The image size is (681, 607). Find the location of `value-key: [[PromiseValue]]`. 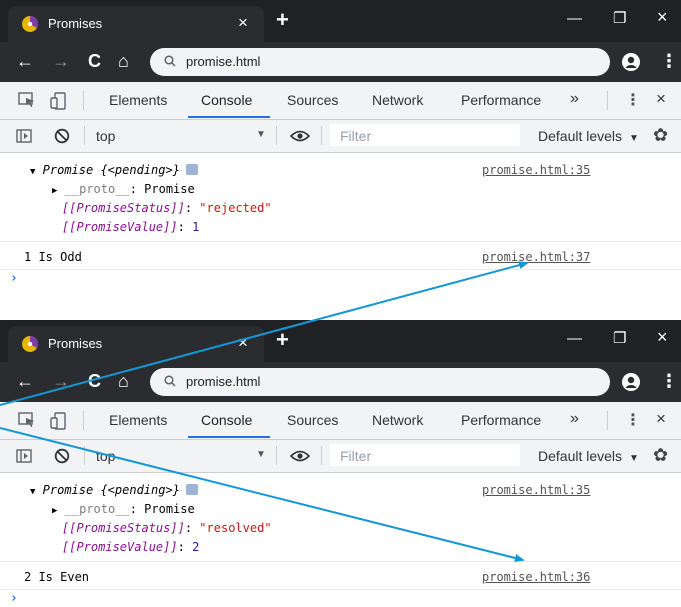

value-key: [[PromiseValue]] is located at coordinates (120, 227).